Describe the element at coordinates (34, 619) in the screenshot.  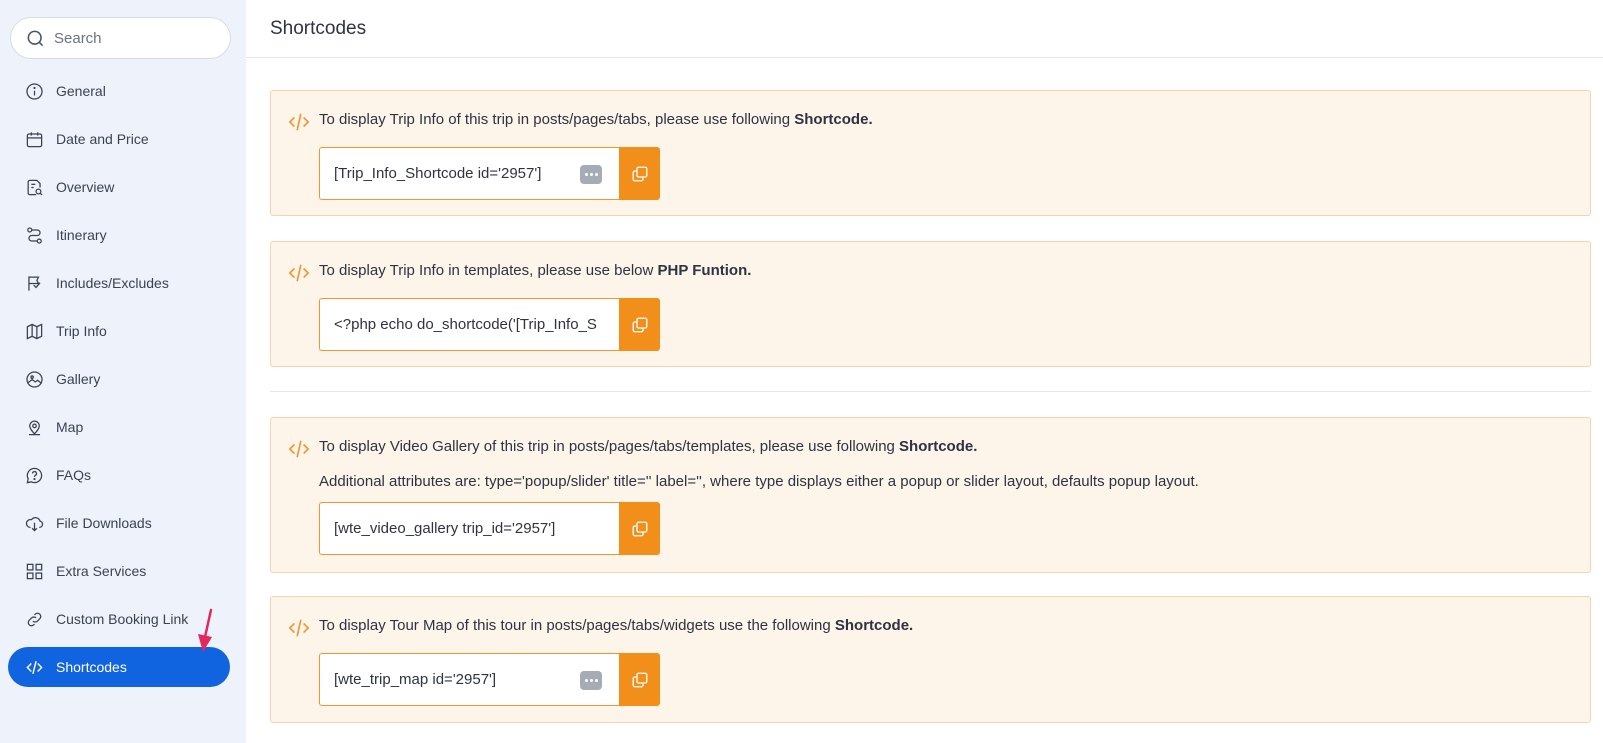
I see `link-icon` at that location.